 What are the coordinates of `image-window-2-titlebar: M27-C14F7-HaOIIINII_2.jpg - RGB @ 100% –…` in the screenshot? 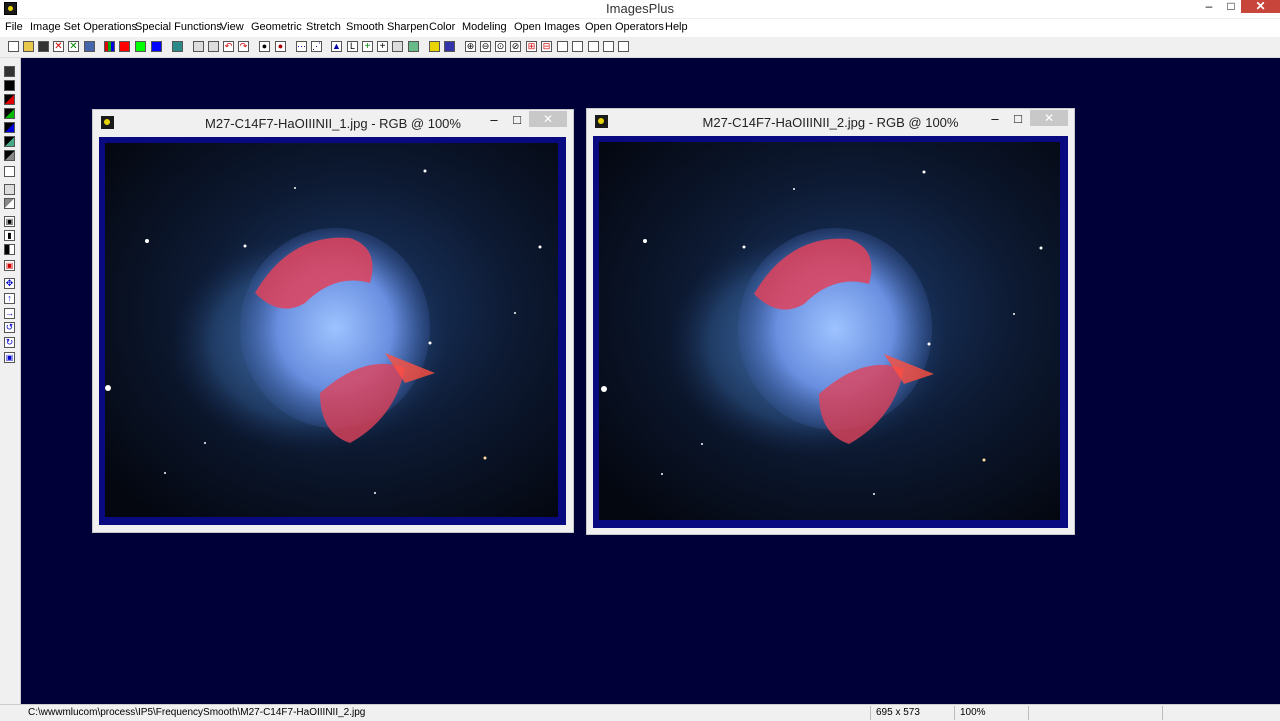 It's located at (830, 121).